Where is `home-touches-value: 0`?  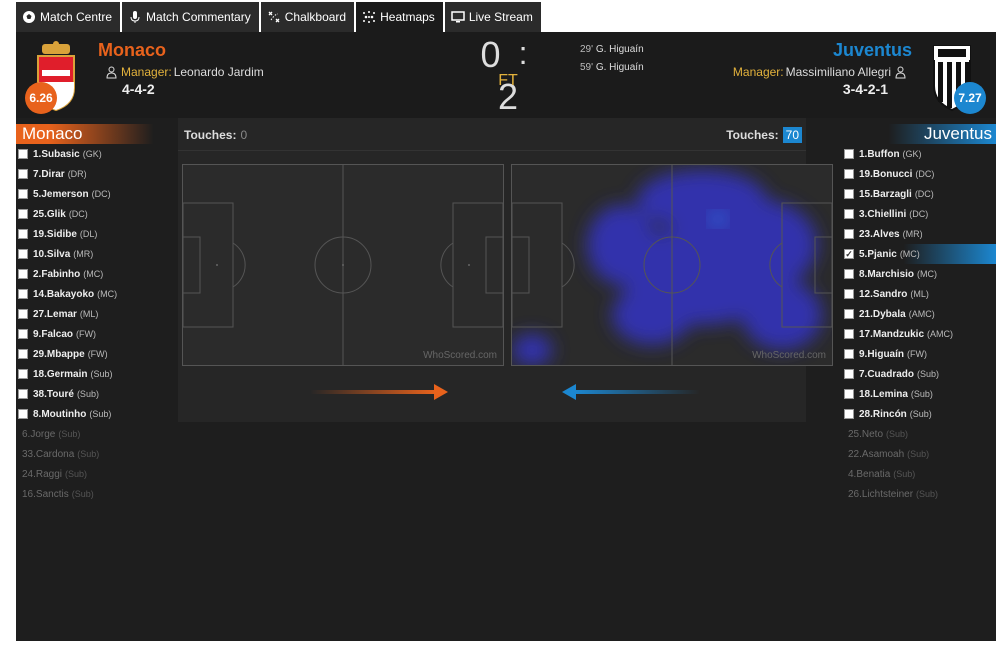
home-touches-value: 0 is located at coordinates (244, 135).